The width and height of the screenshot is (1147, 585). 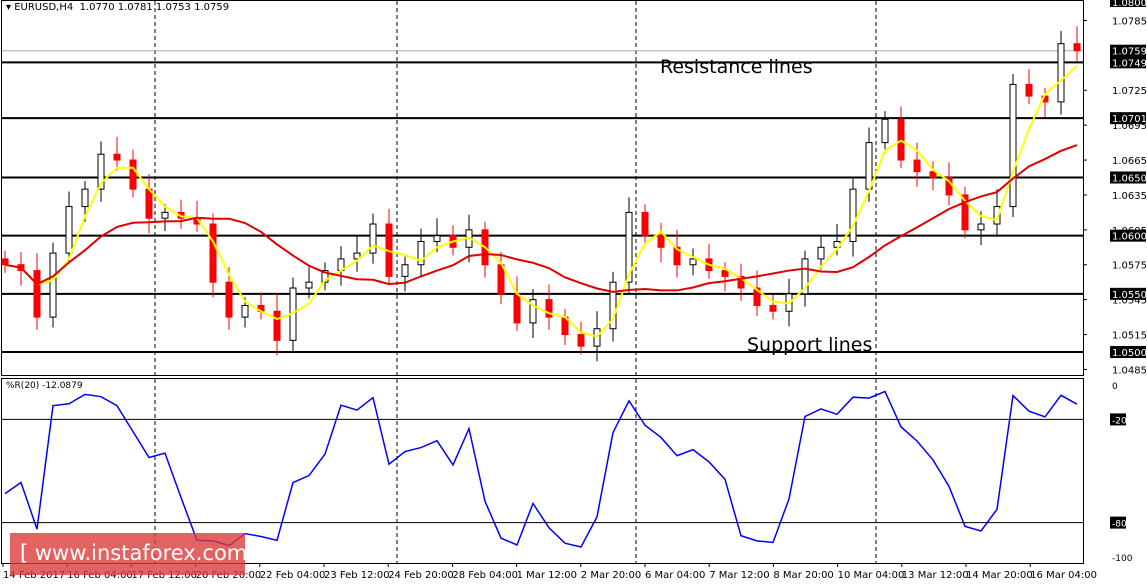 What do you see at coordinates (1129, 336) in the screenshot?
I see `price-tick-label: 1.0515` at bounding box center [1129, 336].